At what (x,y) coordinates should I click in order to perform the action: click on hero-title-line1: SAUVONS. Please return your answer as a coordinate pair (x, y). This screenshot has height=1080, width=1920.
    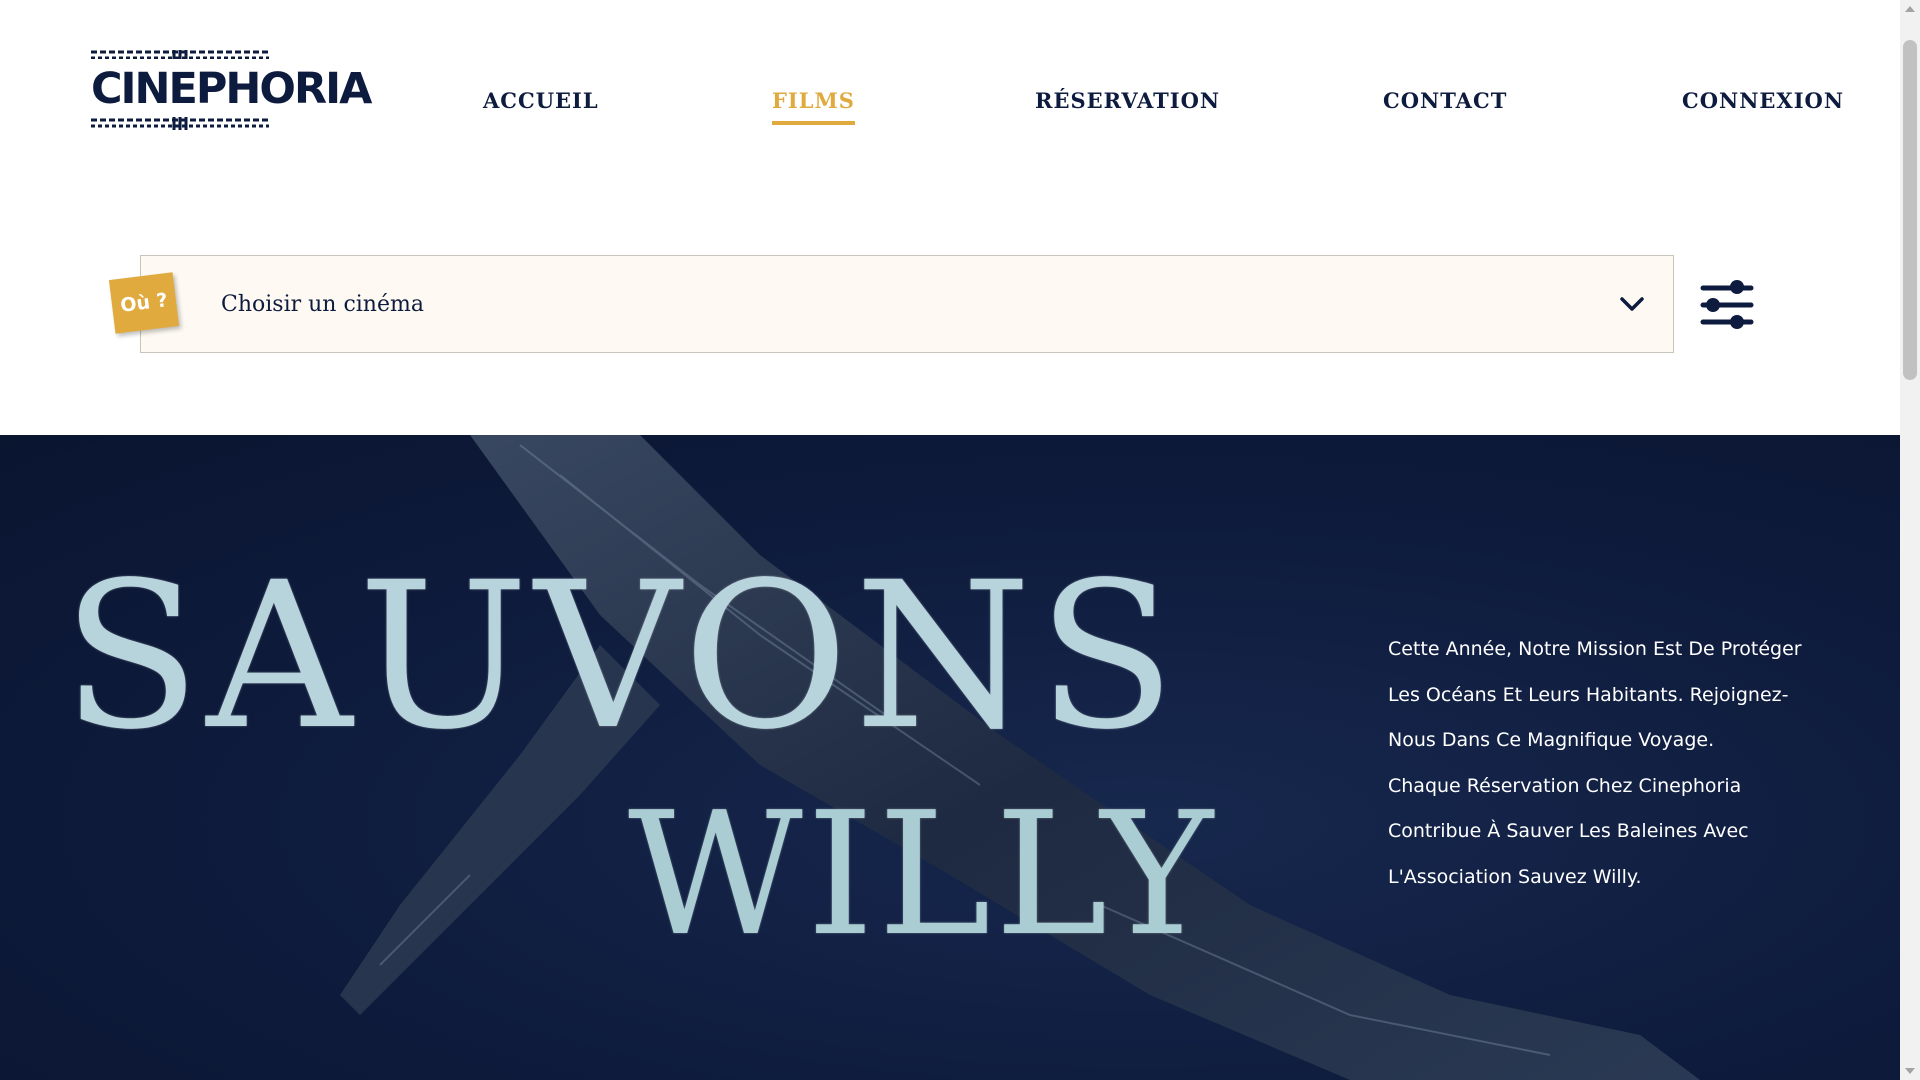
    Looking at the image, I should click on (622, 656).